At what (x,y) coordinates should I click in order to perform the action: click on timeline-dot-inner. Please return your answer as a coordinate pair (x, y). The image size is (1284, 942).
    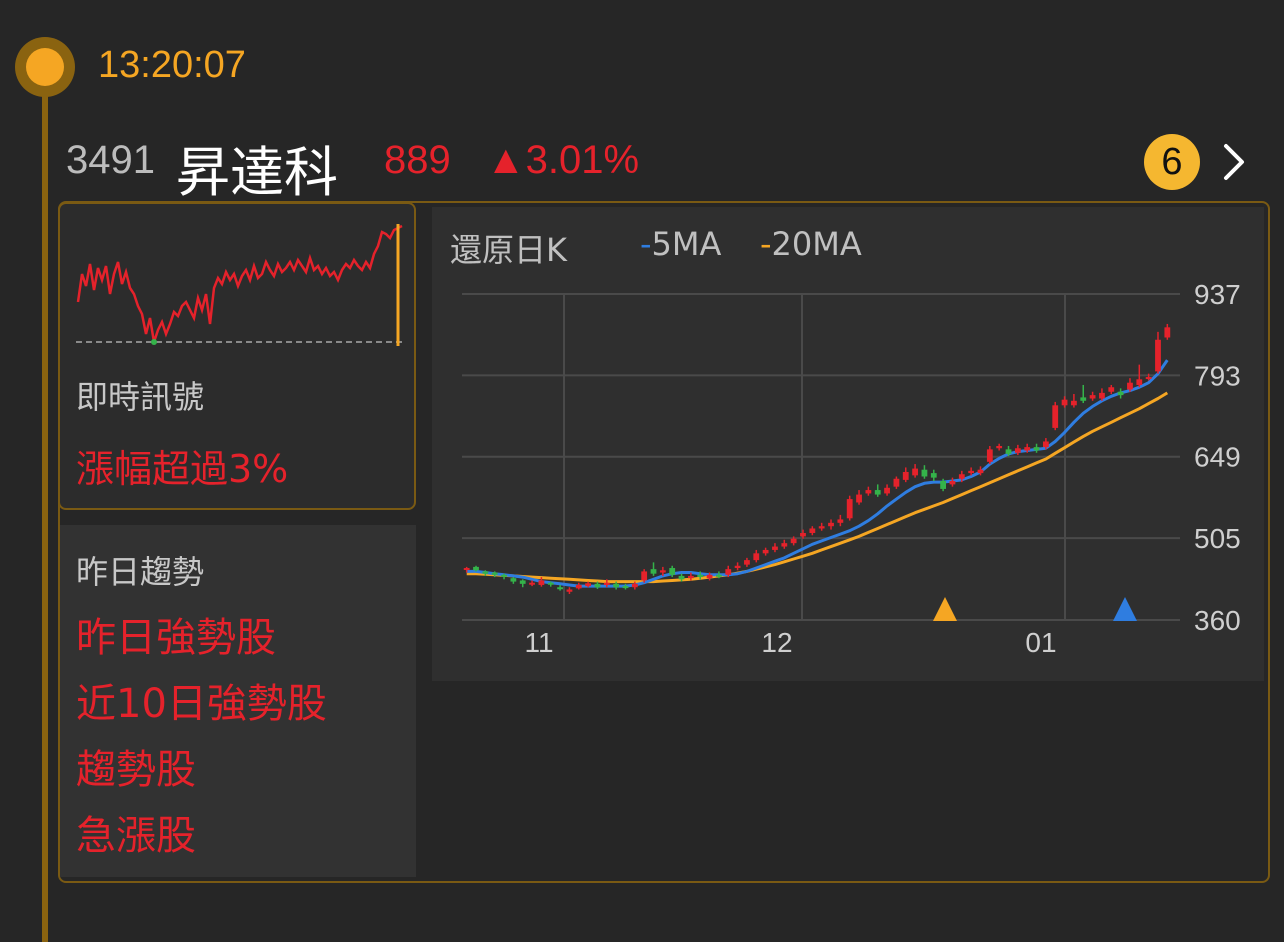
    Looking at the image, I should click on (45, 67).